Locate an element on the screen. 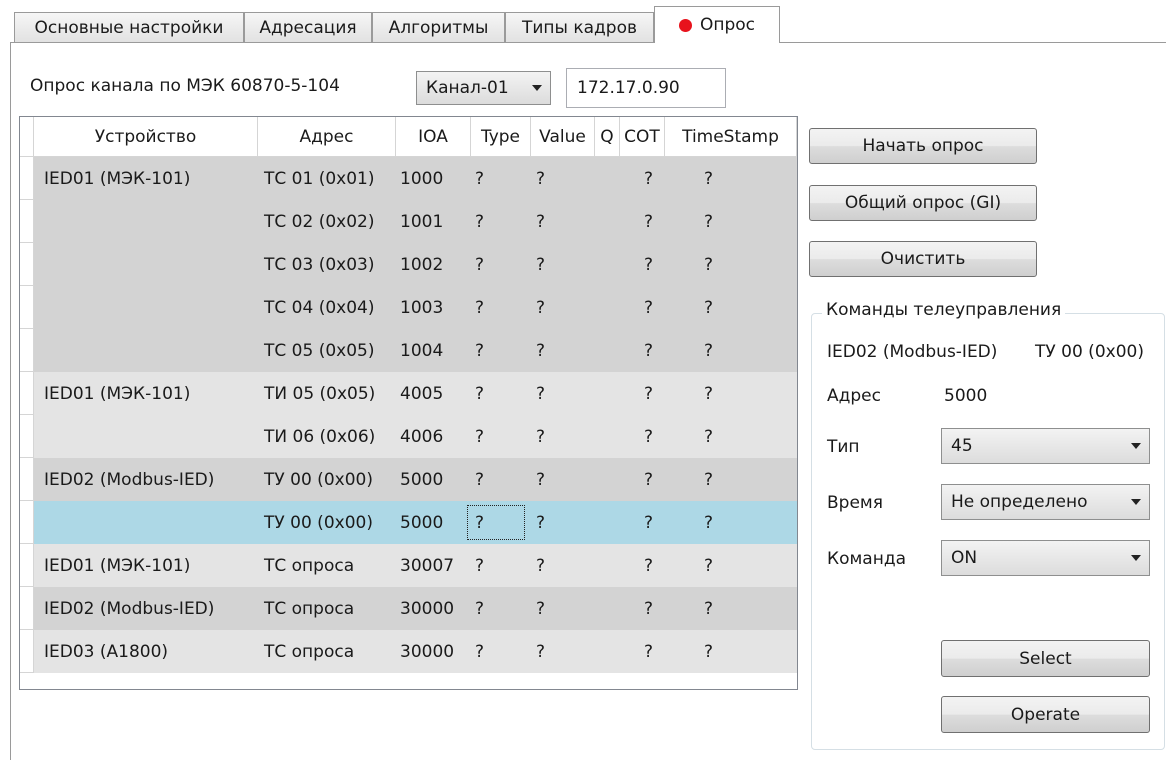  table-row: ТС 02 (0x02) 1001???? is located at coordinates (415, 221).